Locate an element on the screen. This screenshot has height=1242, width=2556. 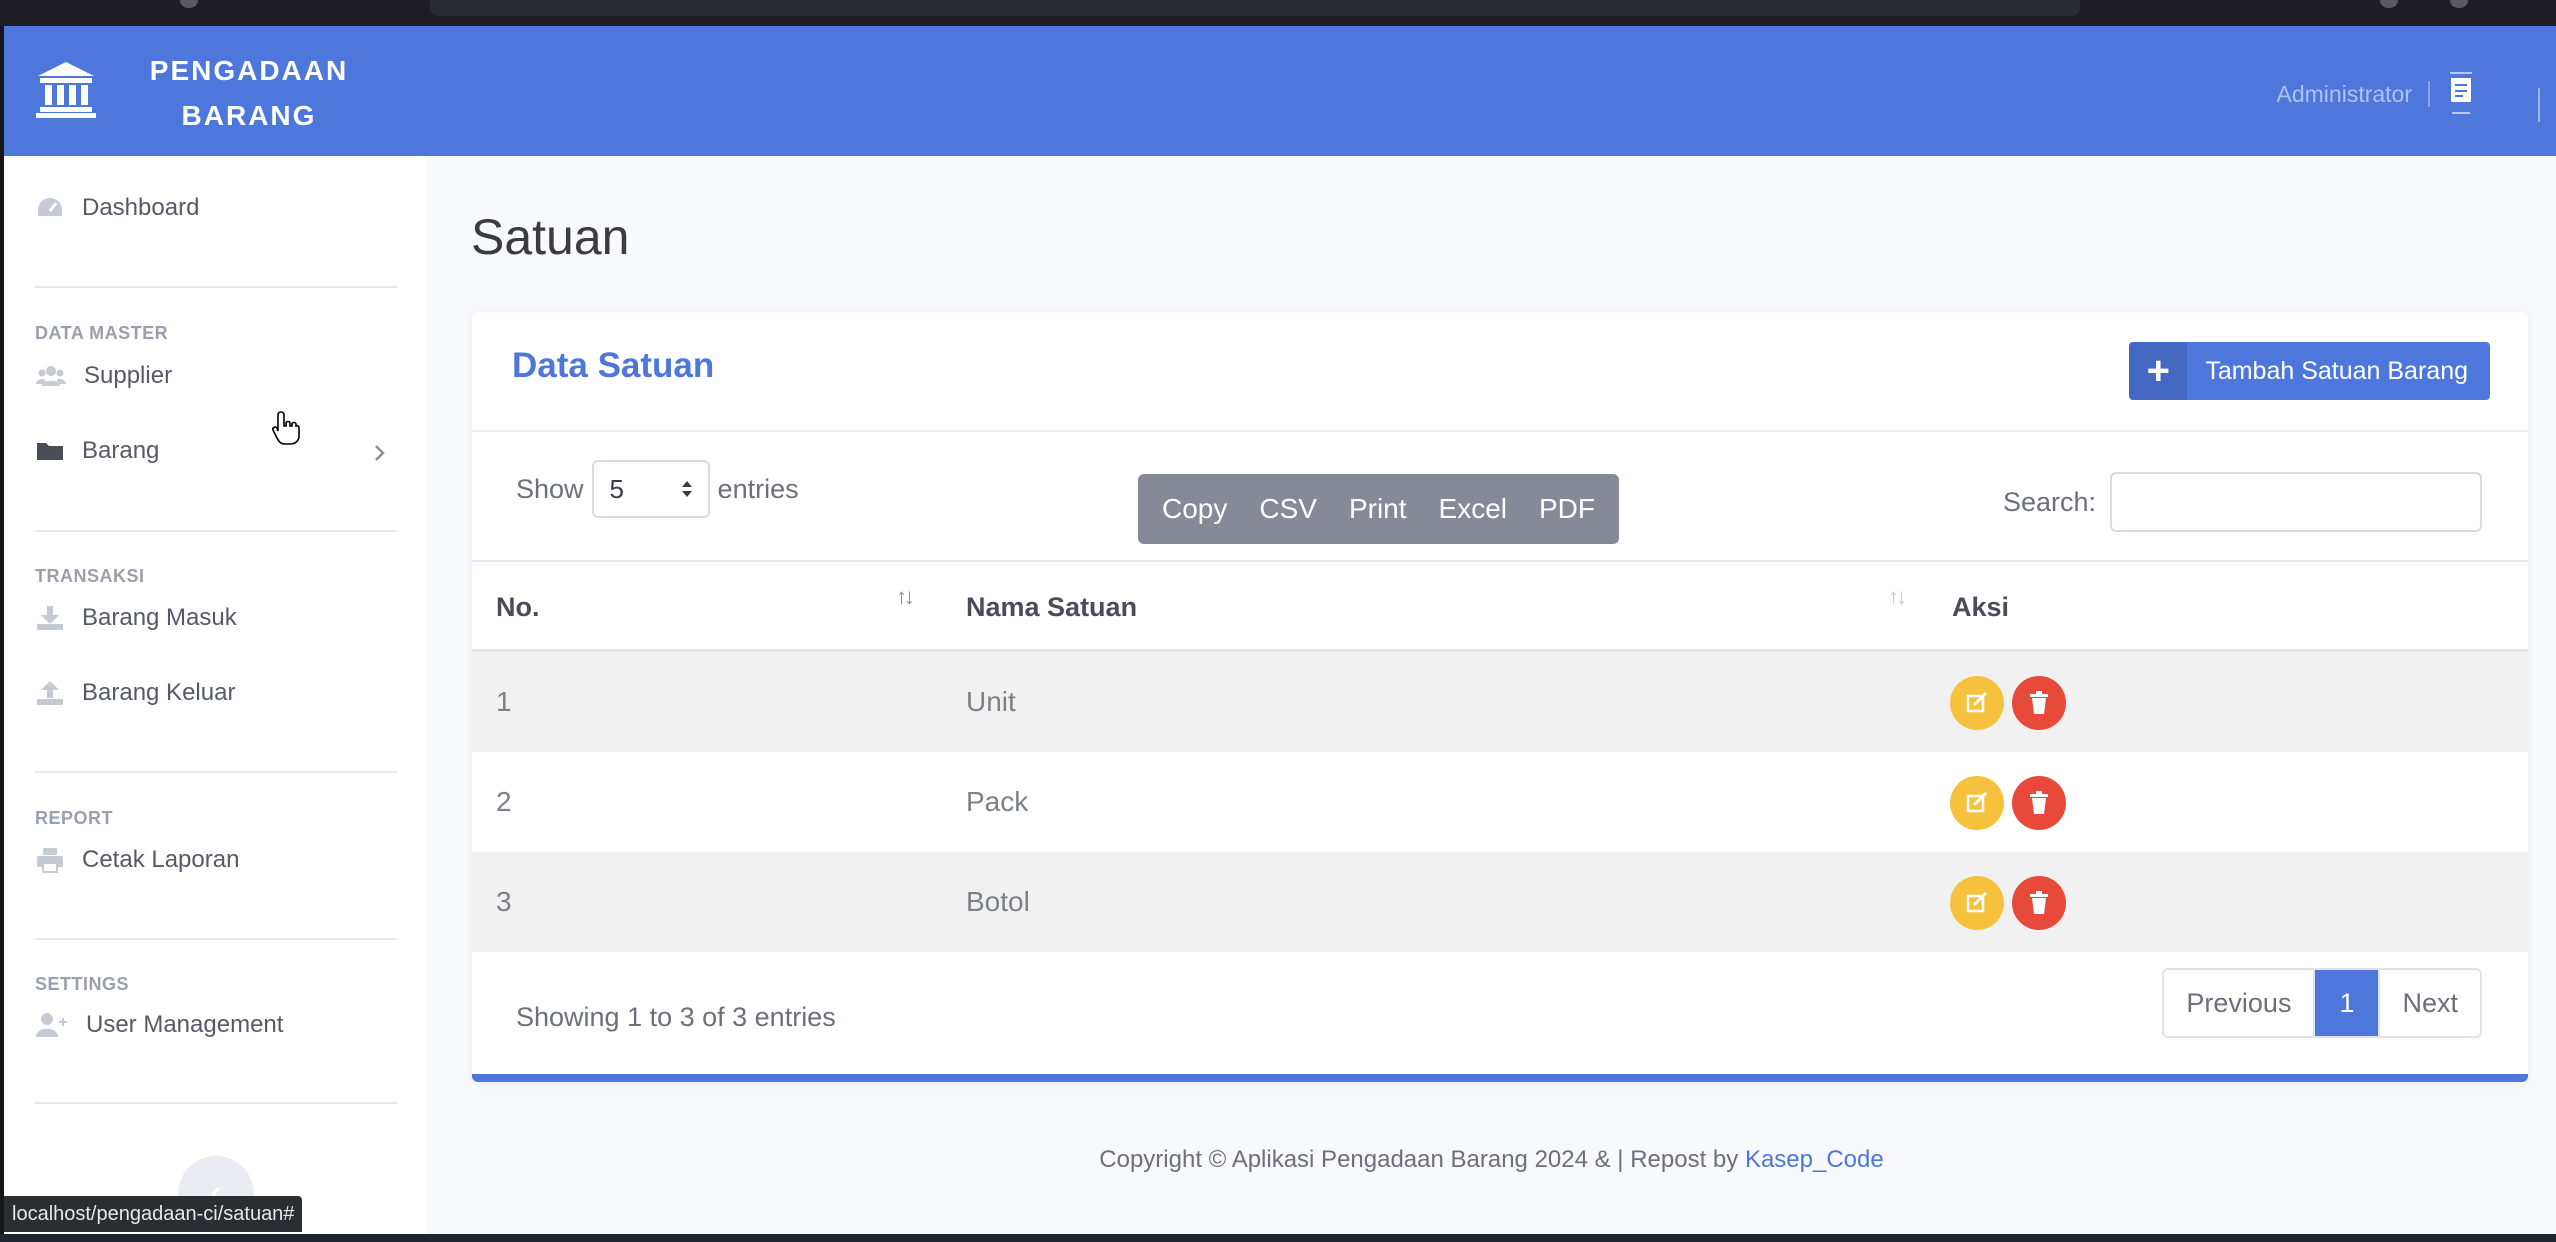
pdf-button: PDF is located at coordinates (1567, 509).